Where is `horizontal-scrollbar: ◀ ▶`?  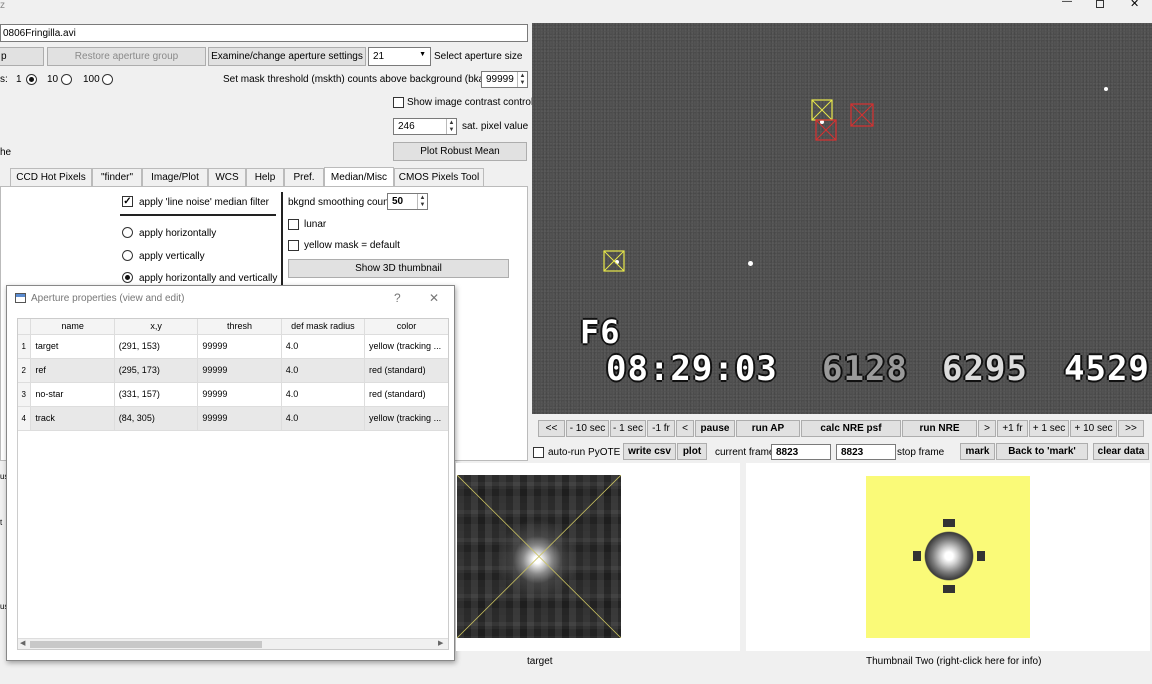 horizontal-scrollbar: ◀ ▶ is located at coordinates (233, 643).